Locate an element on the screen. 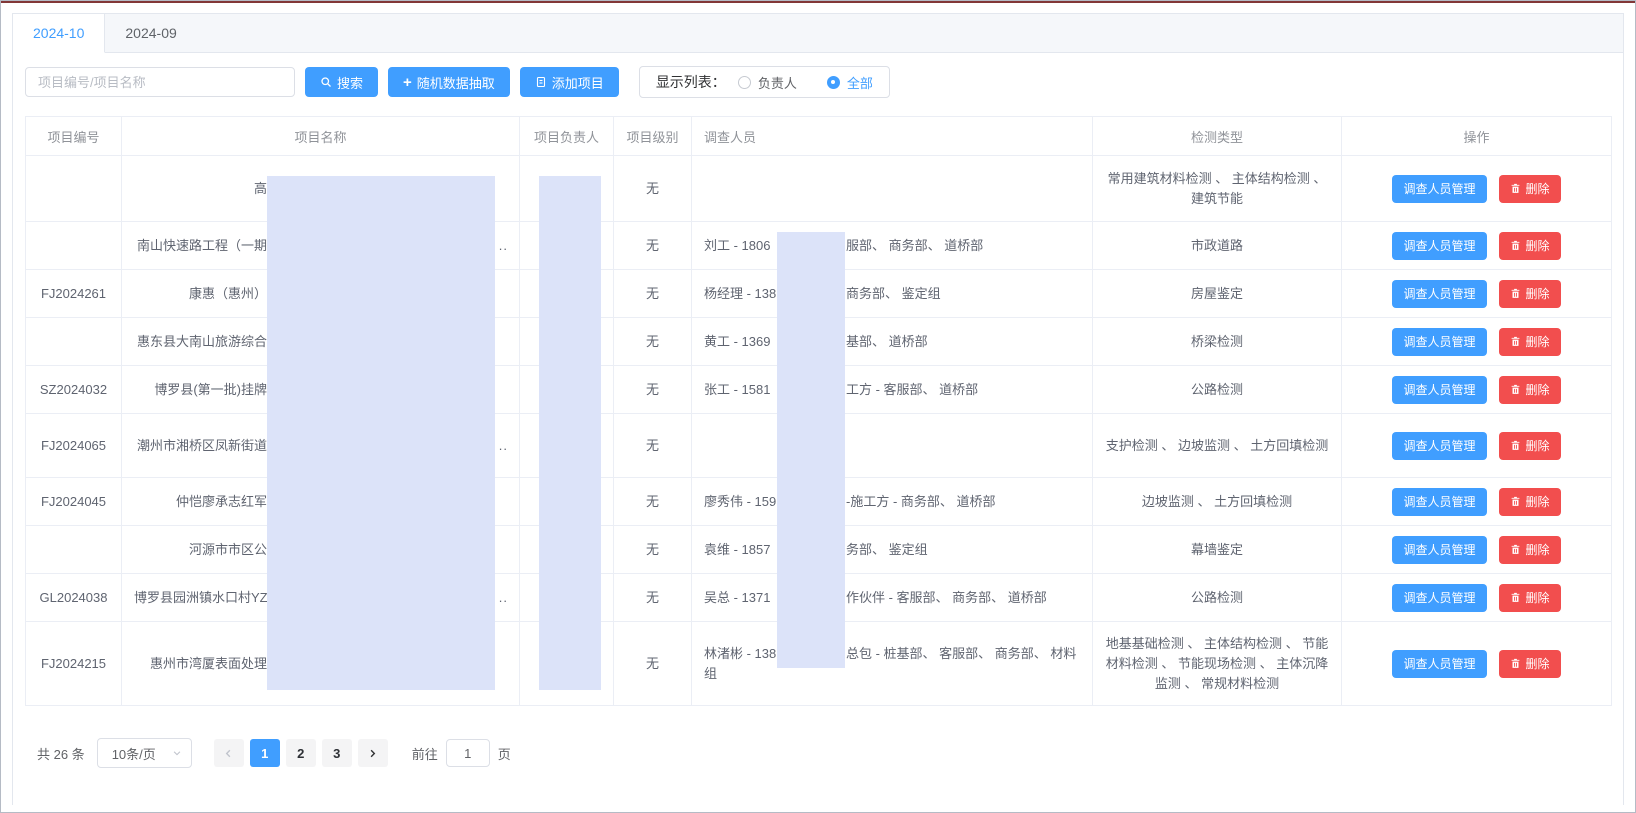  cell-project-name: 仲恺廖承志红军 is located at coordinates (320, 501).